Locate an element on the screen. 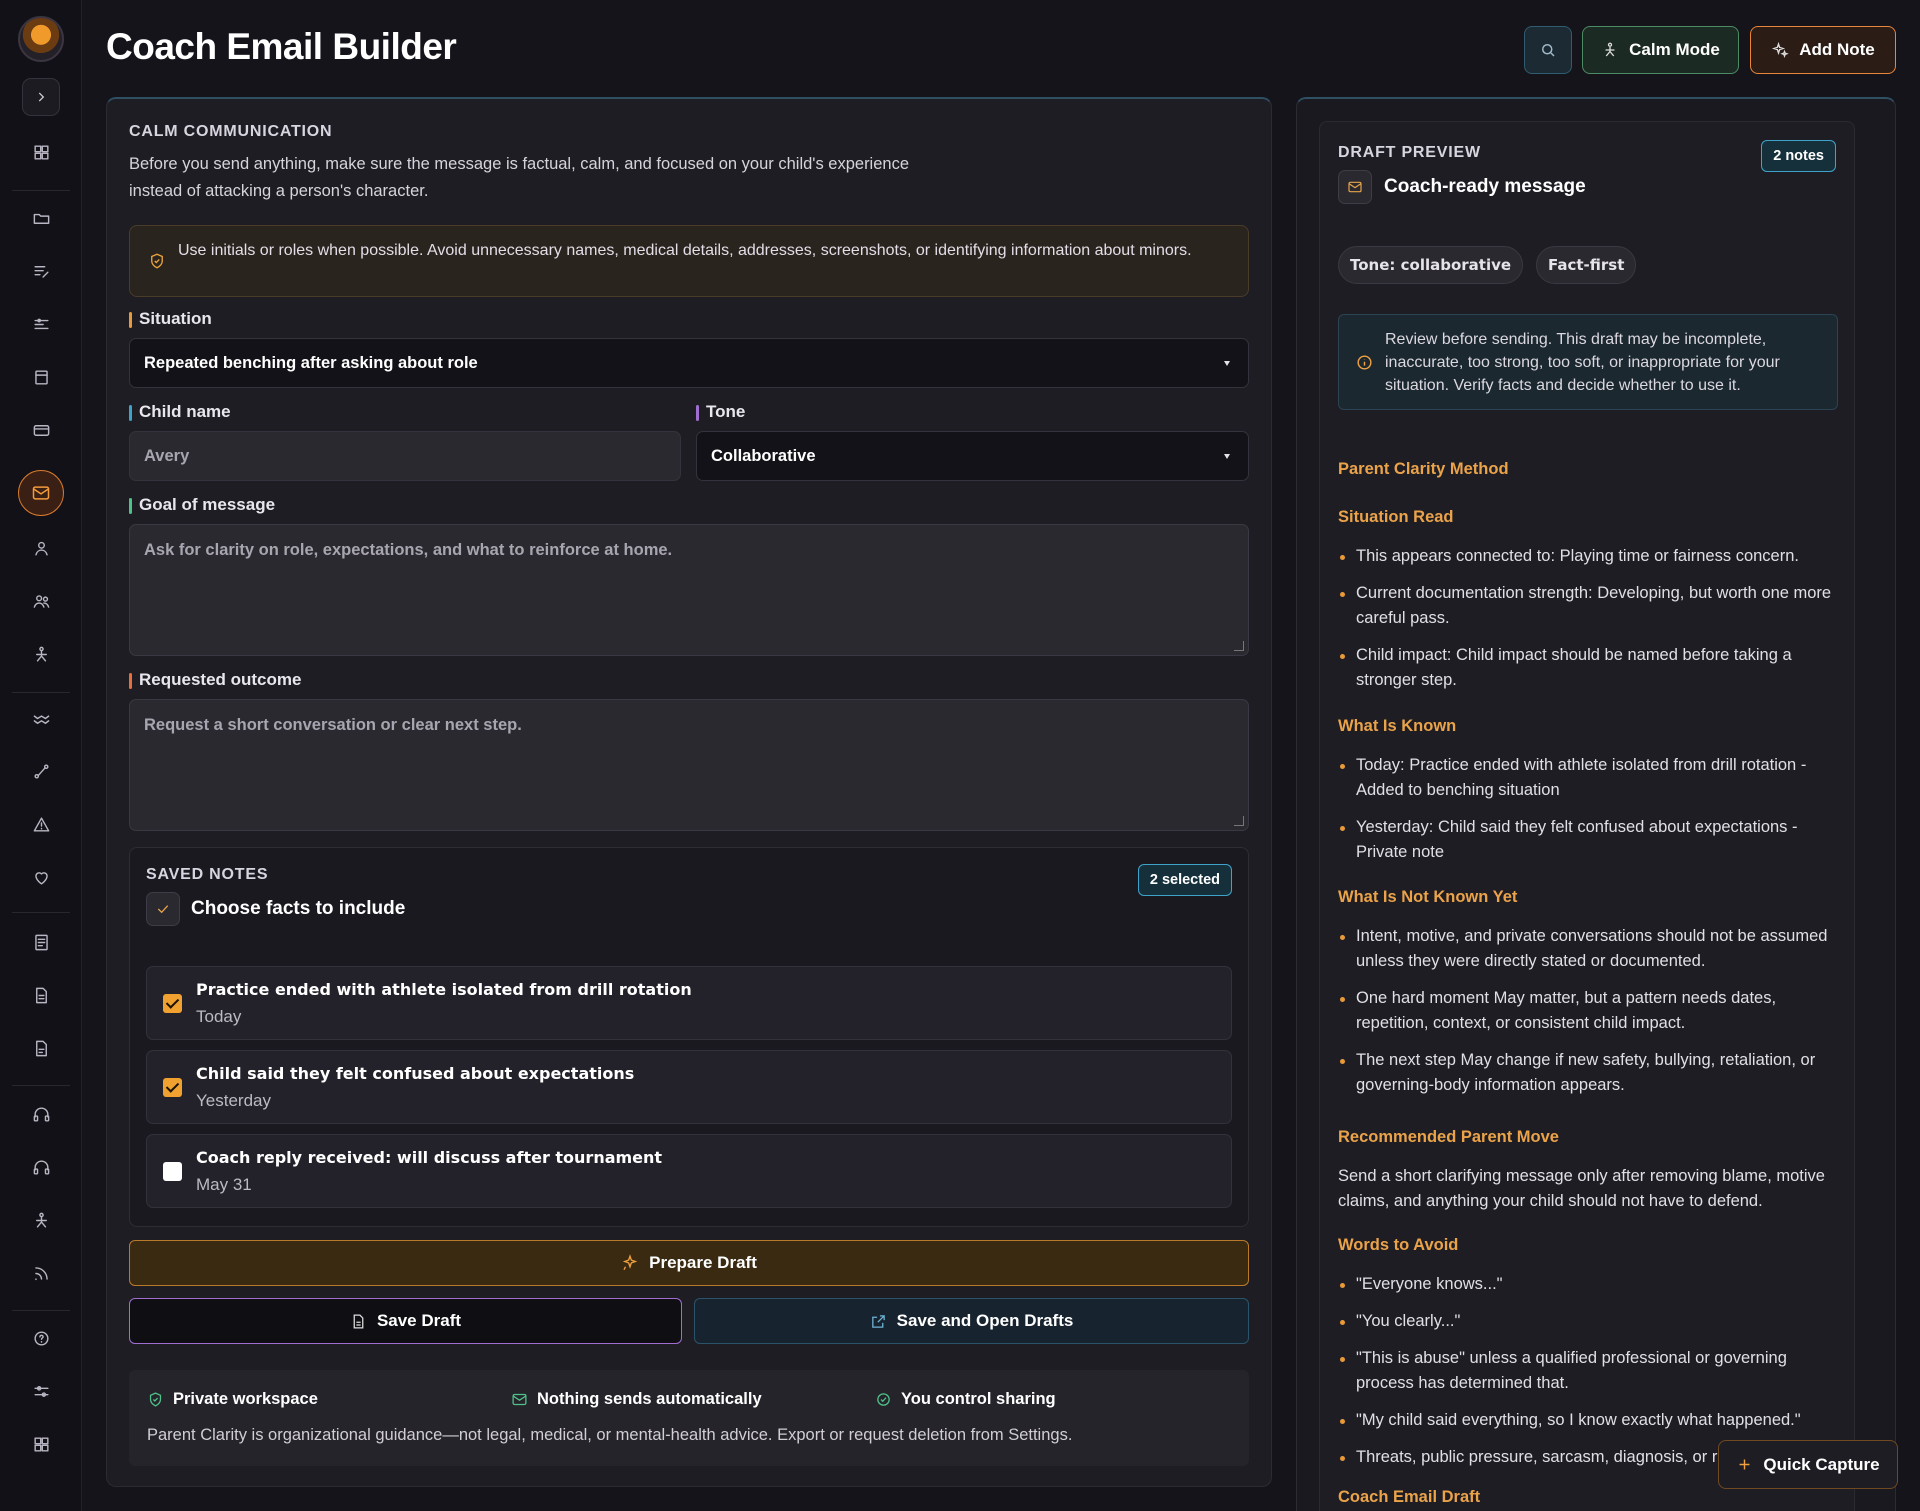  sidebar-item-dashboard is located at coordinates (41, 152).